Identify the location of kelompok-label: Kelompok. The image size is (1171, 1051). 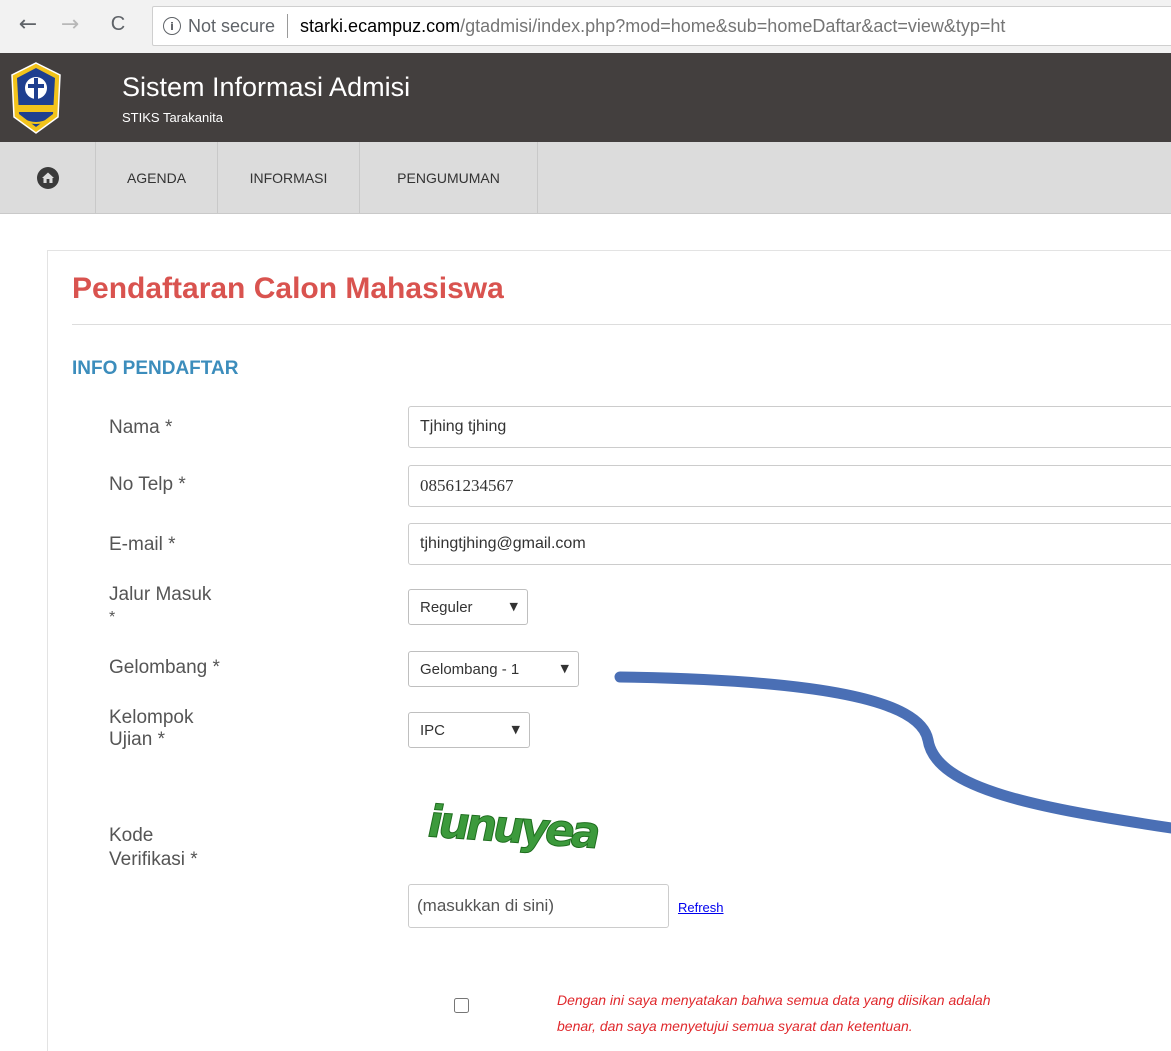
(151, 717).